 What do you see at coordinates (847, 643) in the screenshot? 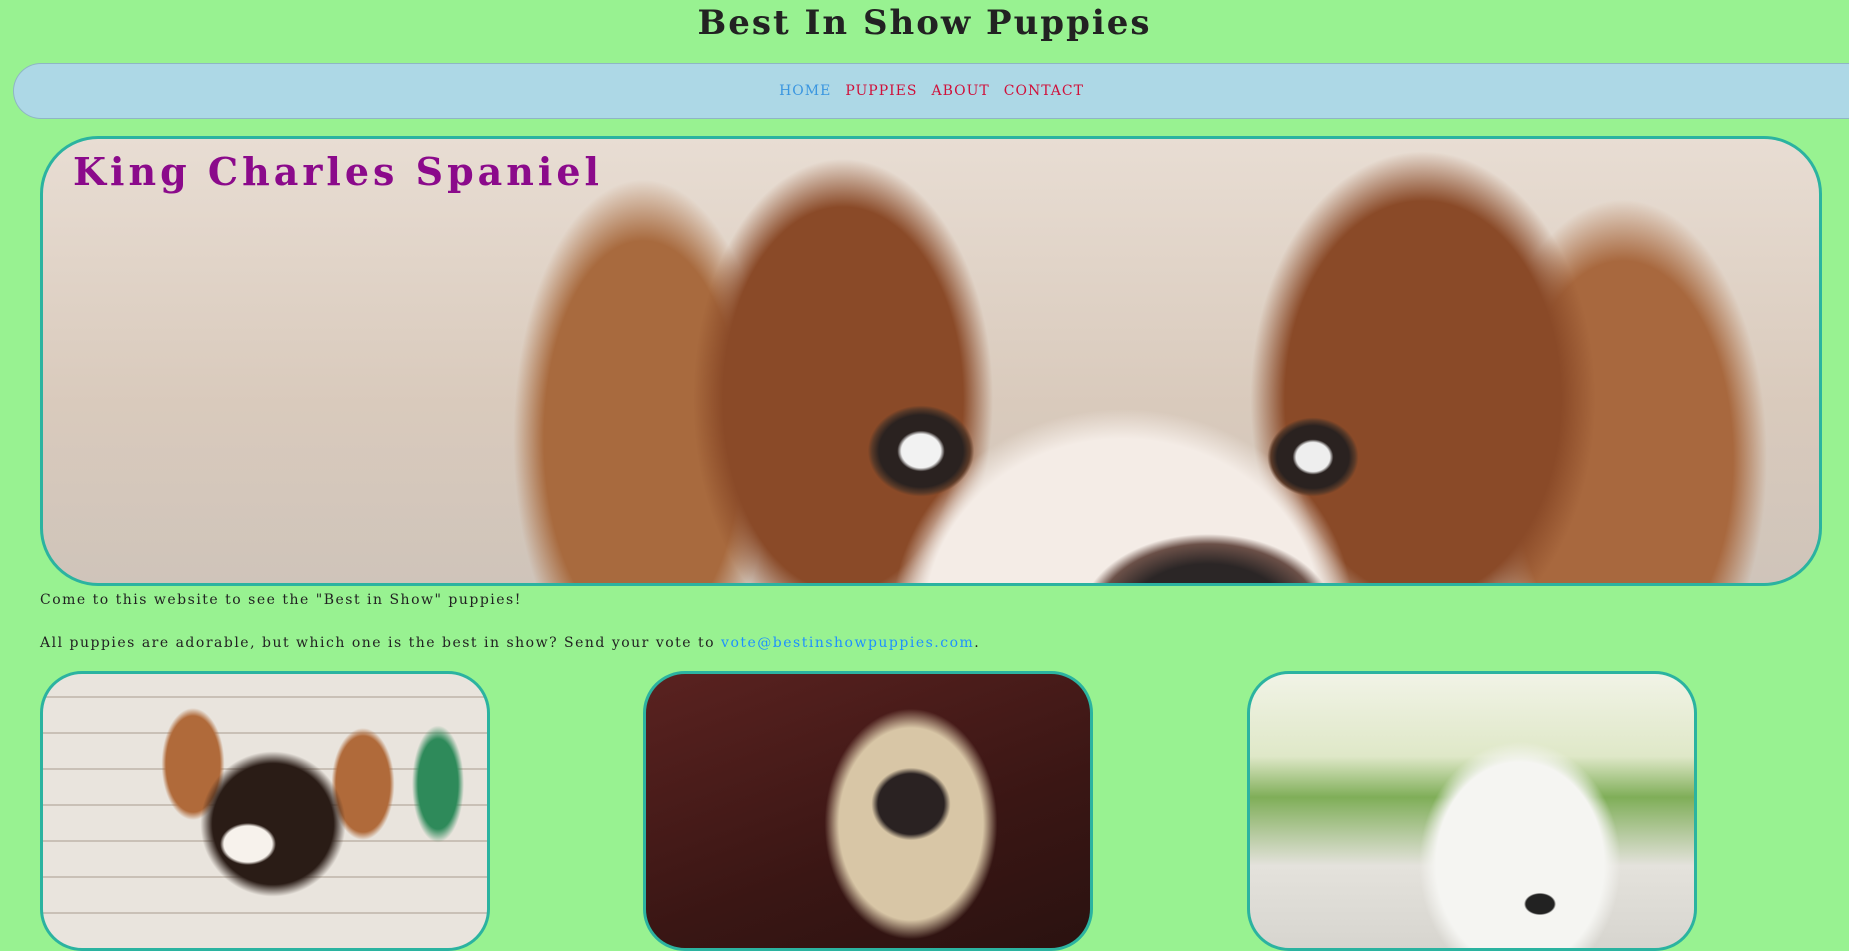
I see `vote-email-link: vote@bestinshowpuppies.com` at bounding box center [847, 643].